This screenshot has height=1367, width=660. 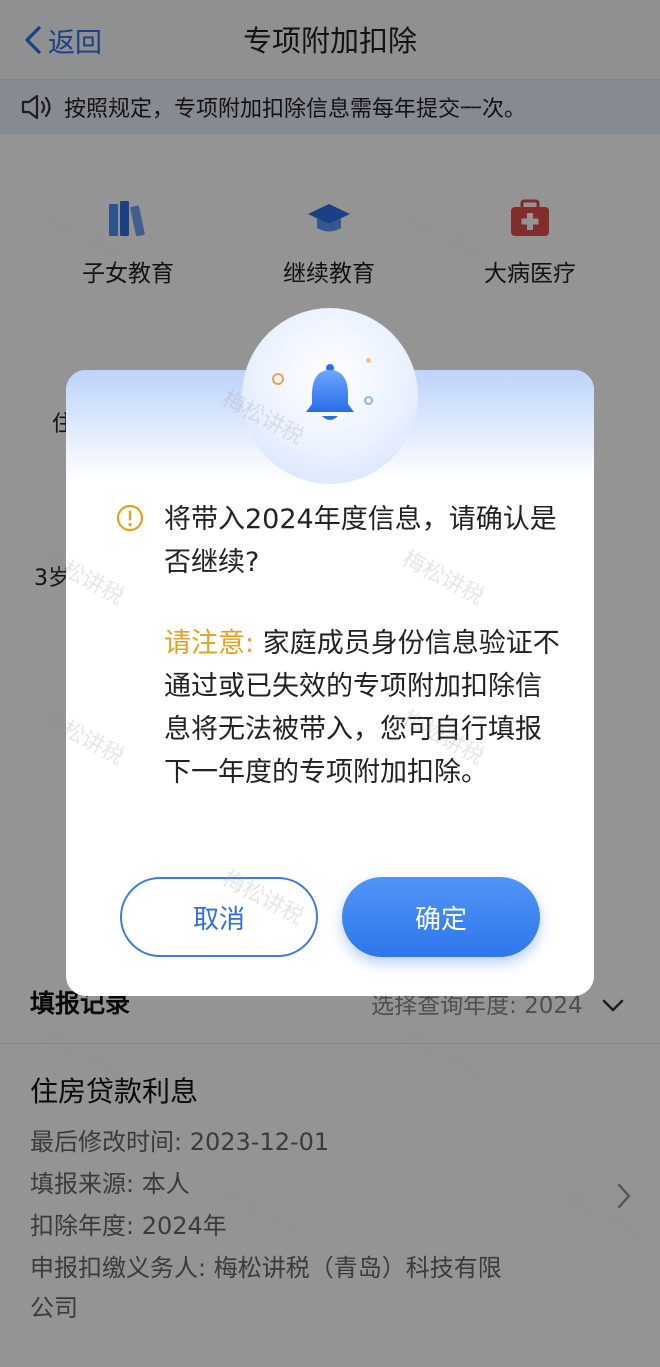 I want to click on confirm-button: 确定, so click(x=441, y=917).